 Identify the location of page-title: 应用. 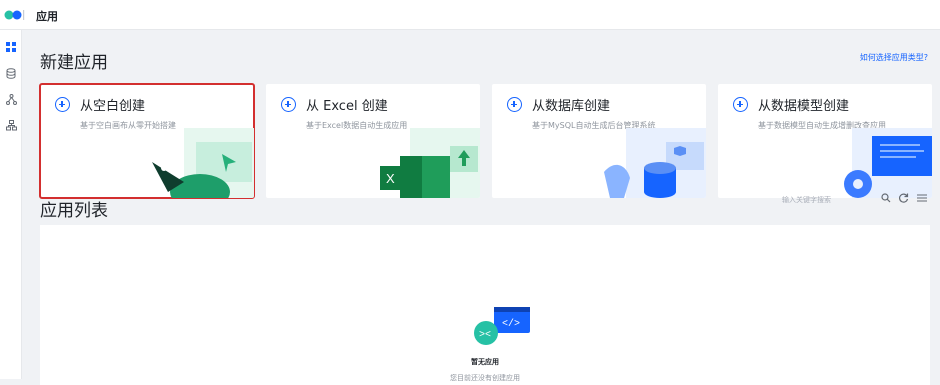
(47, 16).